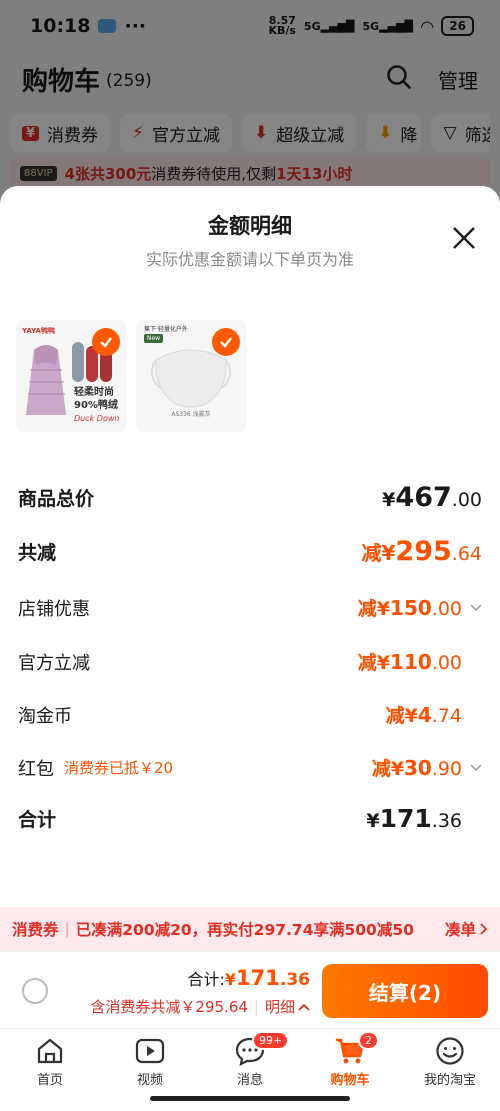 The width and height of the screenshot is (500, 1111). I want to click on checkout-bar: 合计: ¥171.36 含消费券共减￥295.64 | 明细 结算(2), so click(250, 989).